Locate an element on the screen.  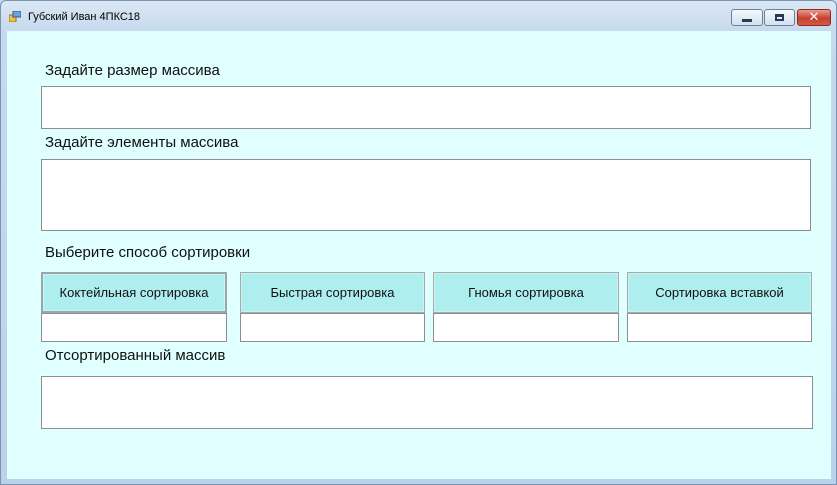
minimize-icon is located at coordinates (747, 20).